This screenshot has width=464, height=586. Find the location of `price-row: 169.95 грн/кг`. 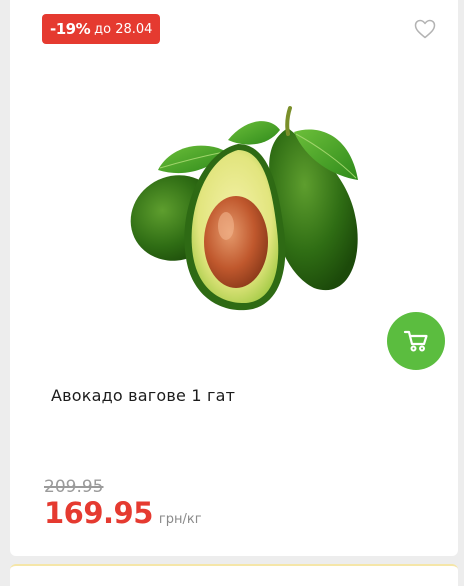

price-row: 169.95 грн/кг is located at coordinates (123, 513).